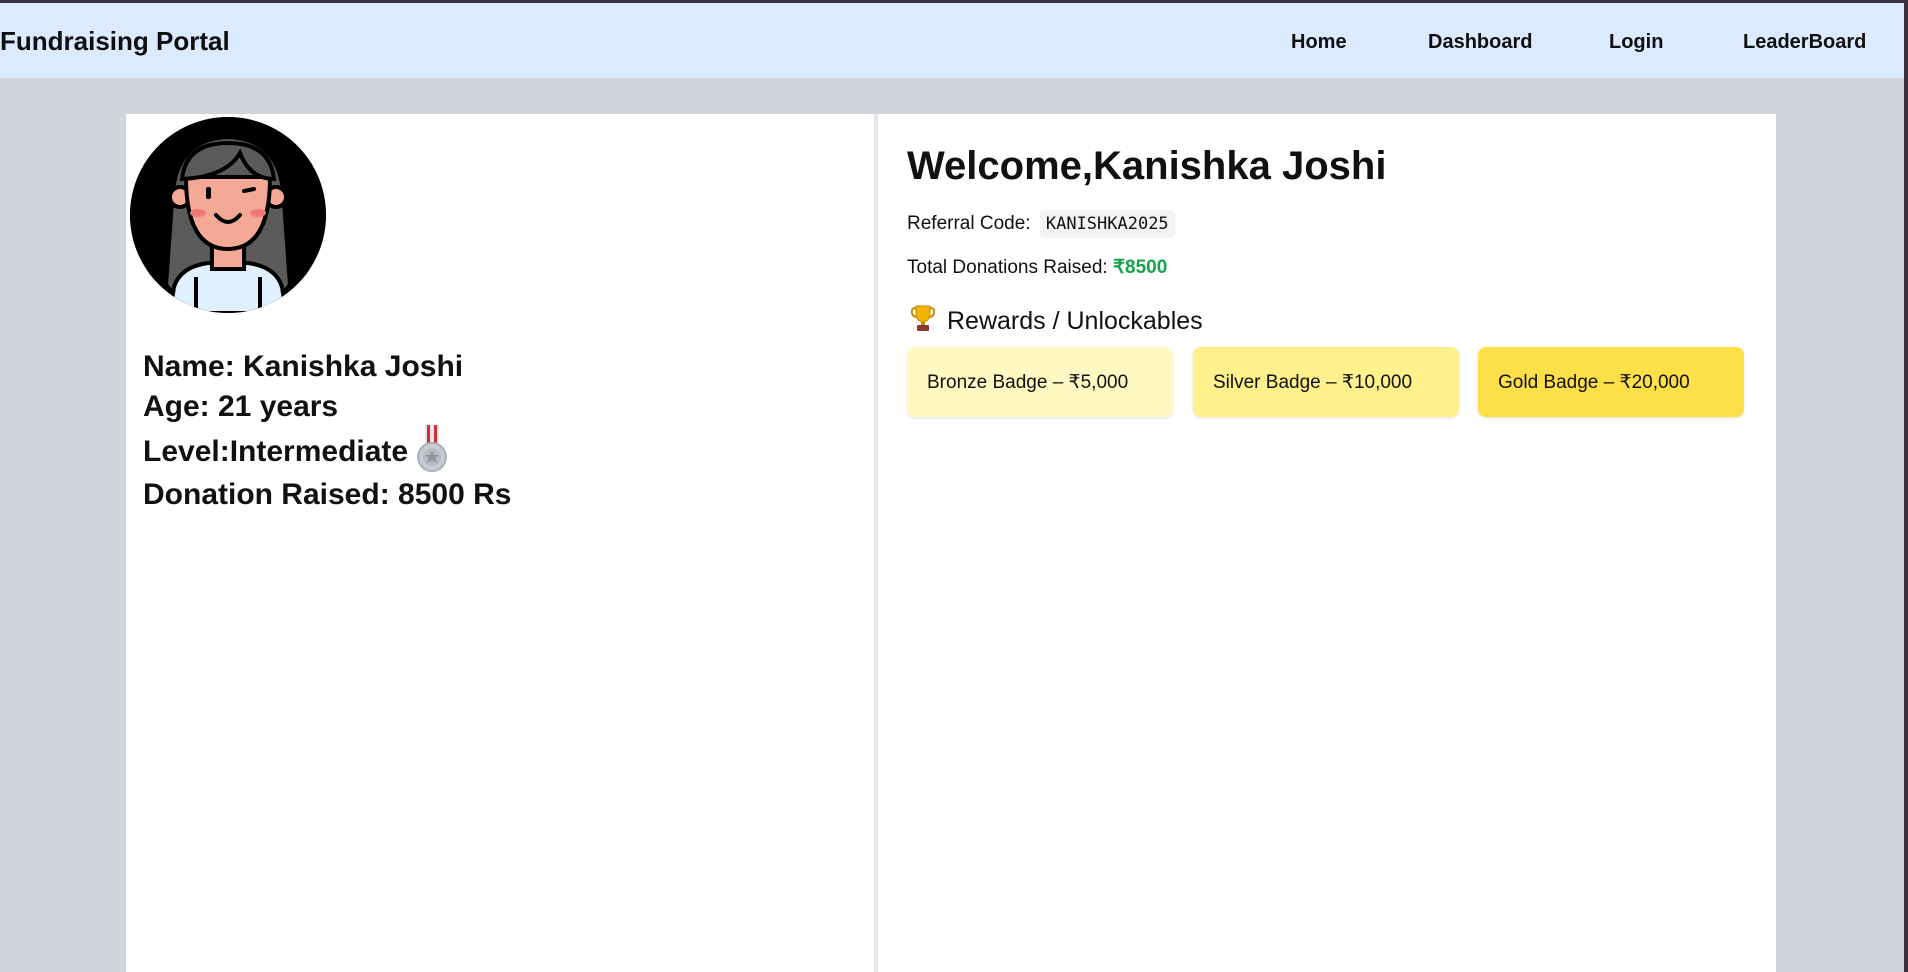  Describe the element at coordinates (1326, 382) in the screenshot. I see `silver-badge-card: Silver Badge – ₹10,000` at that location.